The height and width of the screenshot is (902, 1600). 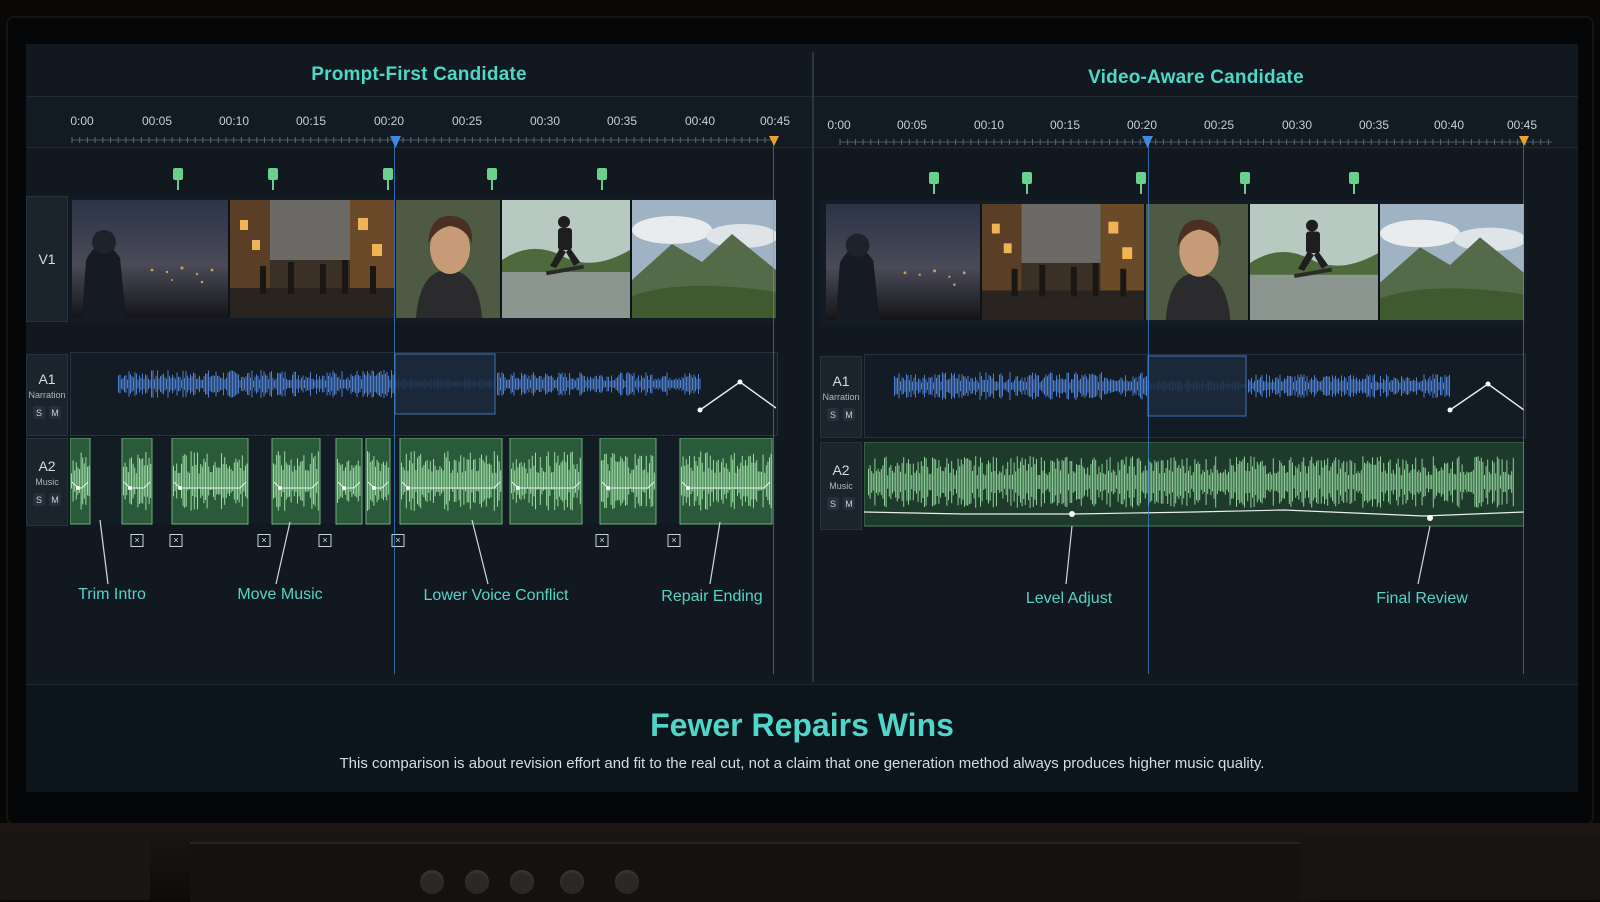 I want to click on playhead-icon, so click(x=395, y=142).